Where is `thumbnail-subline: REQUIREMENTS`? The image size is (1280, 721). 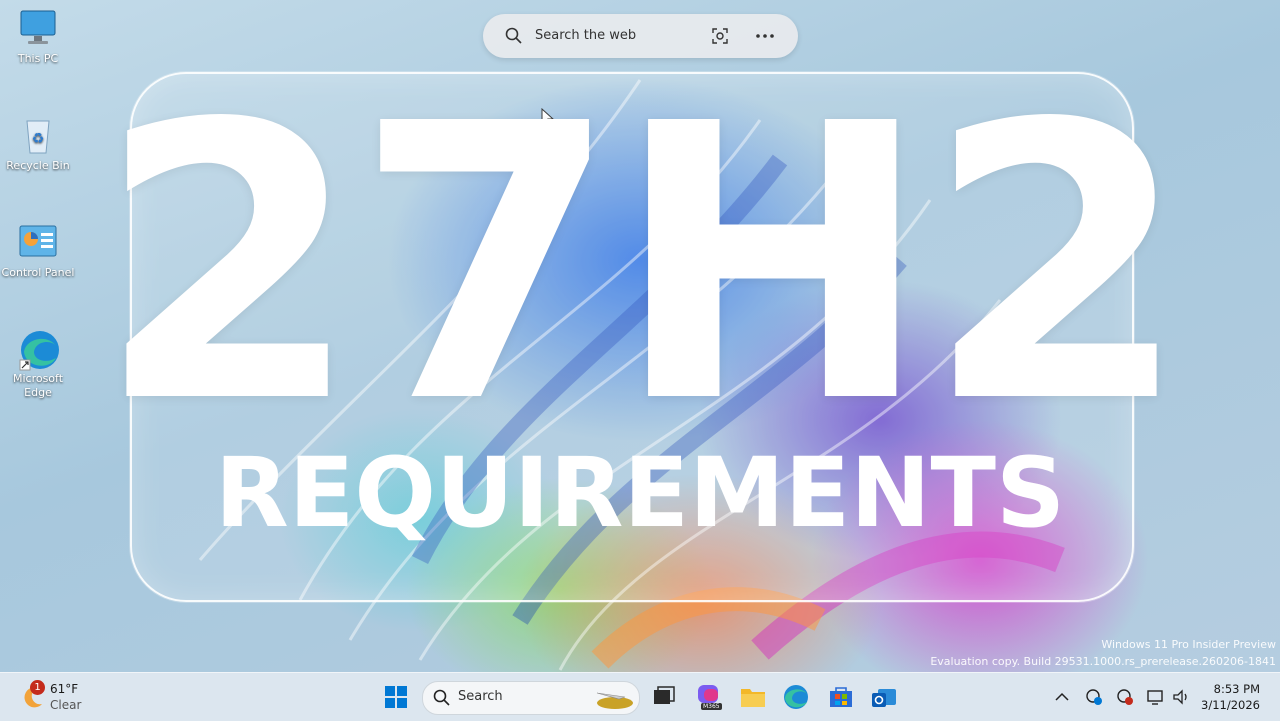 thumbnail-subline: REQUIREMENTS is located at coordinates (640, 493).